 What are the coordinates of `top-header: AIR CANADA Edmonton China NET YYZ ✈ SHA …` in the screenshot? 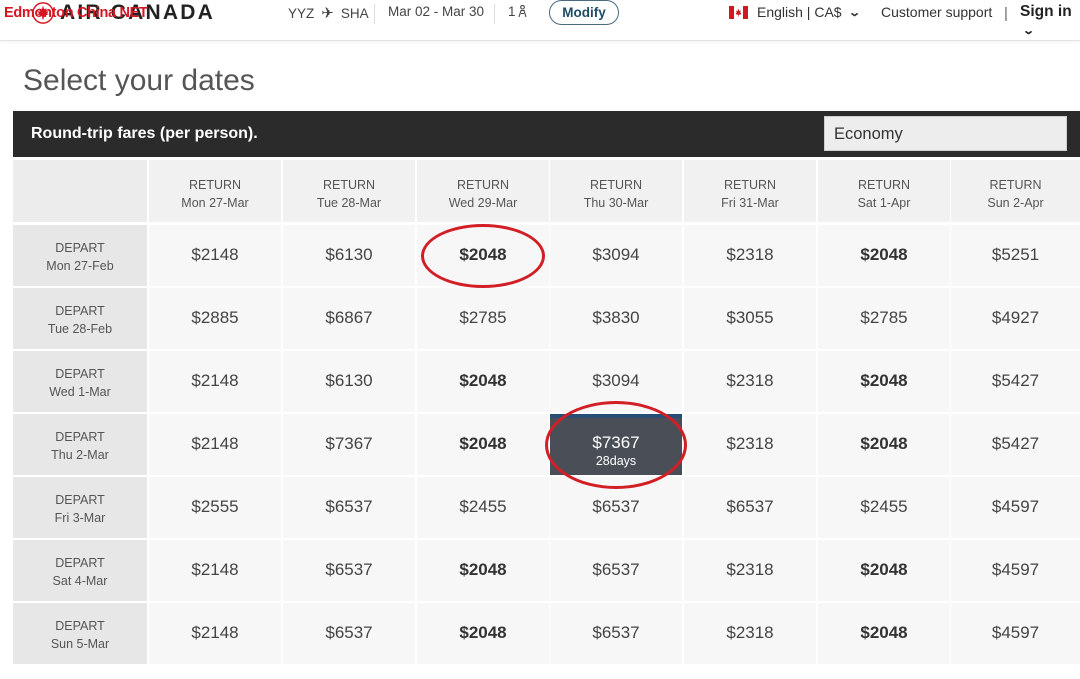 It's located at (540, 20).